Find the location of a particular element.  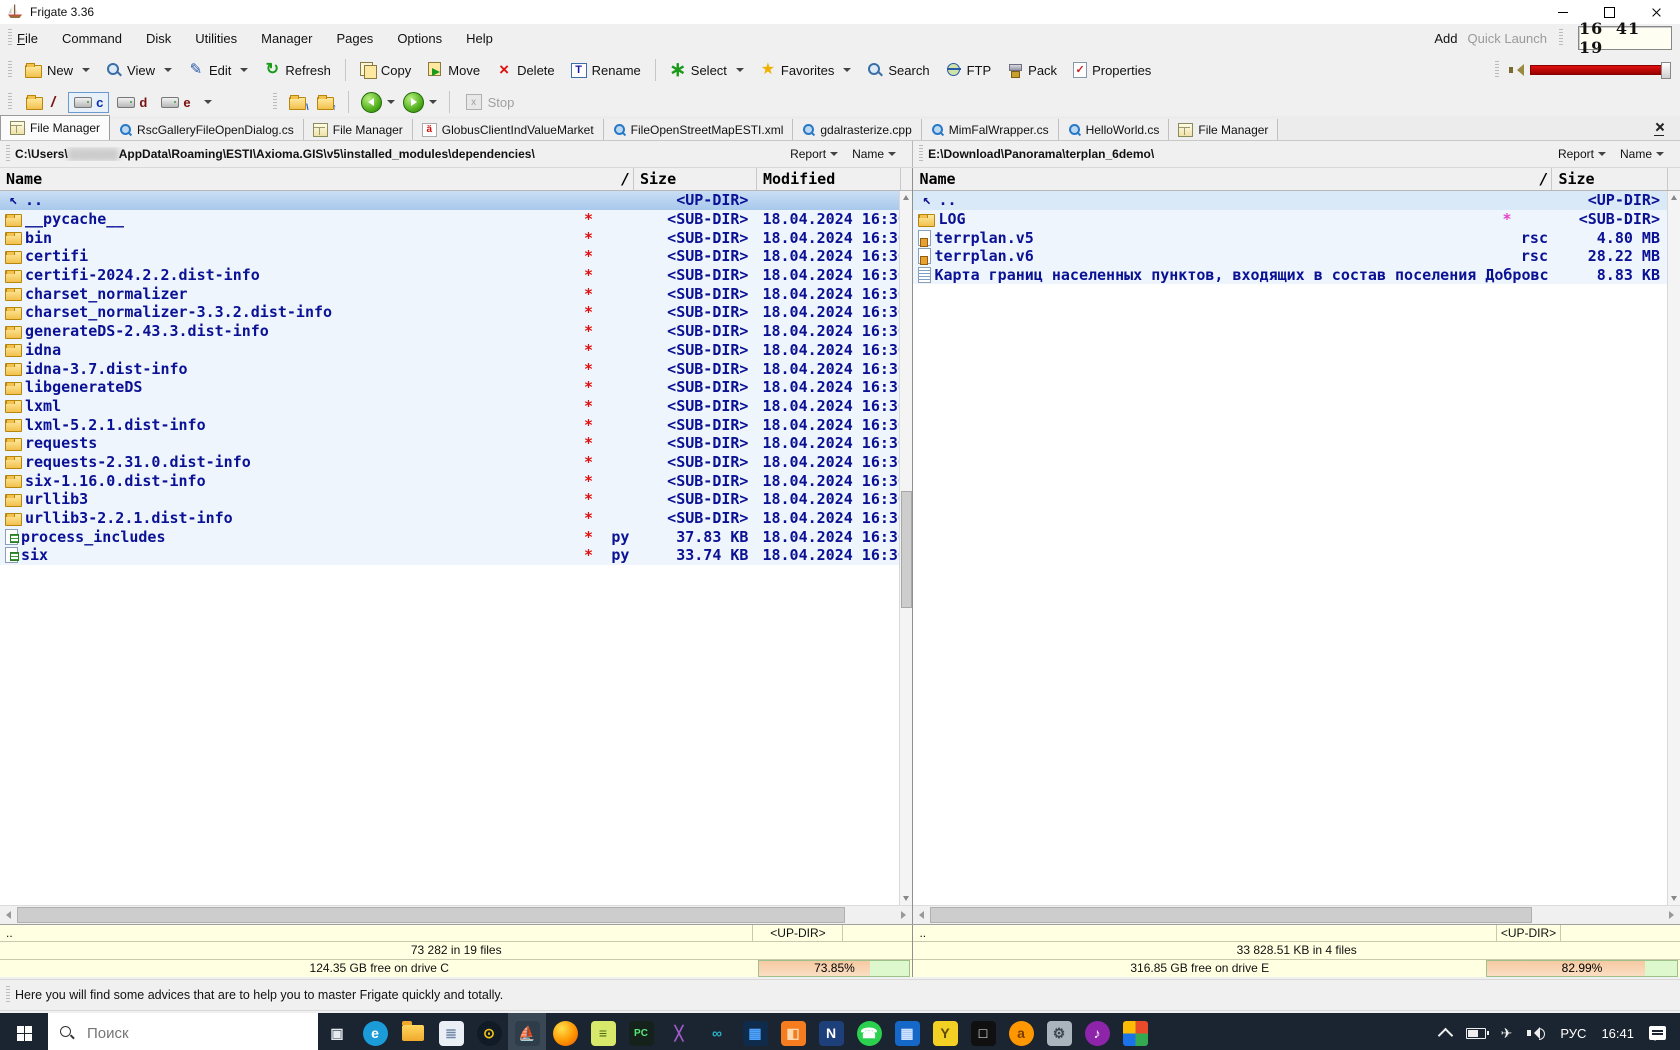

notification-center-icon is located at coordinates (1657, 1033).